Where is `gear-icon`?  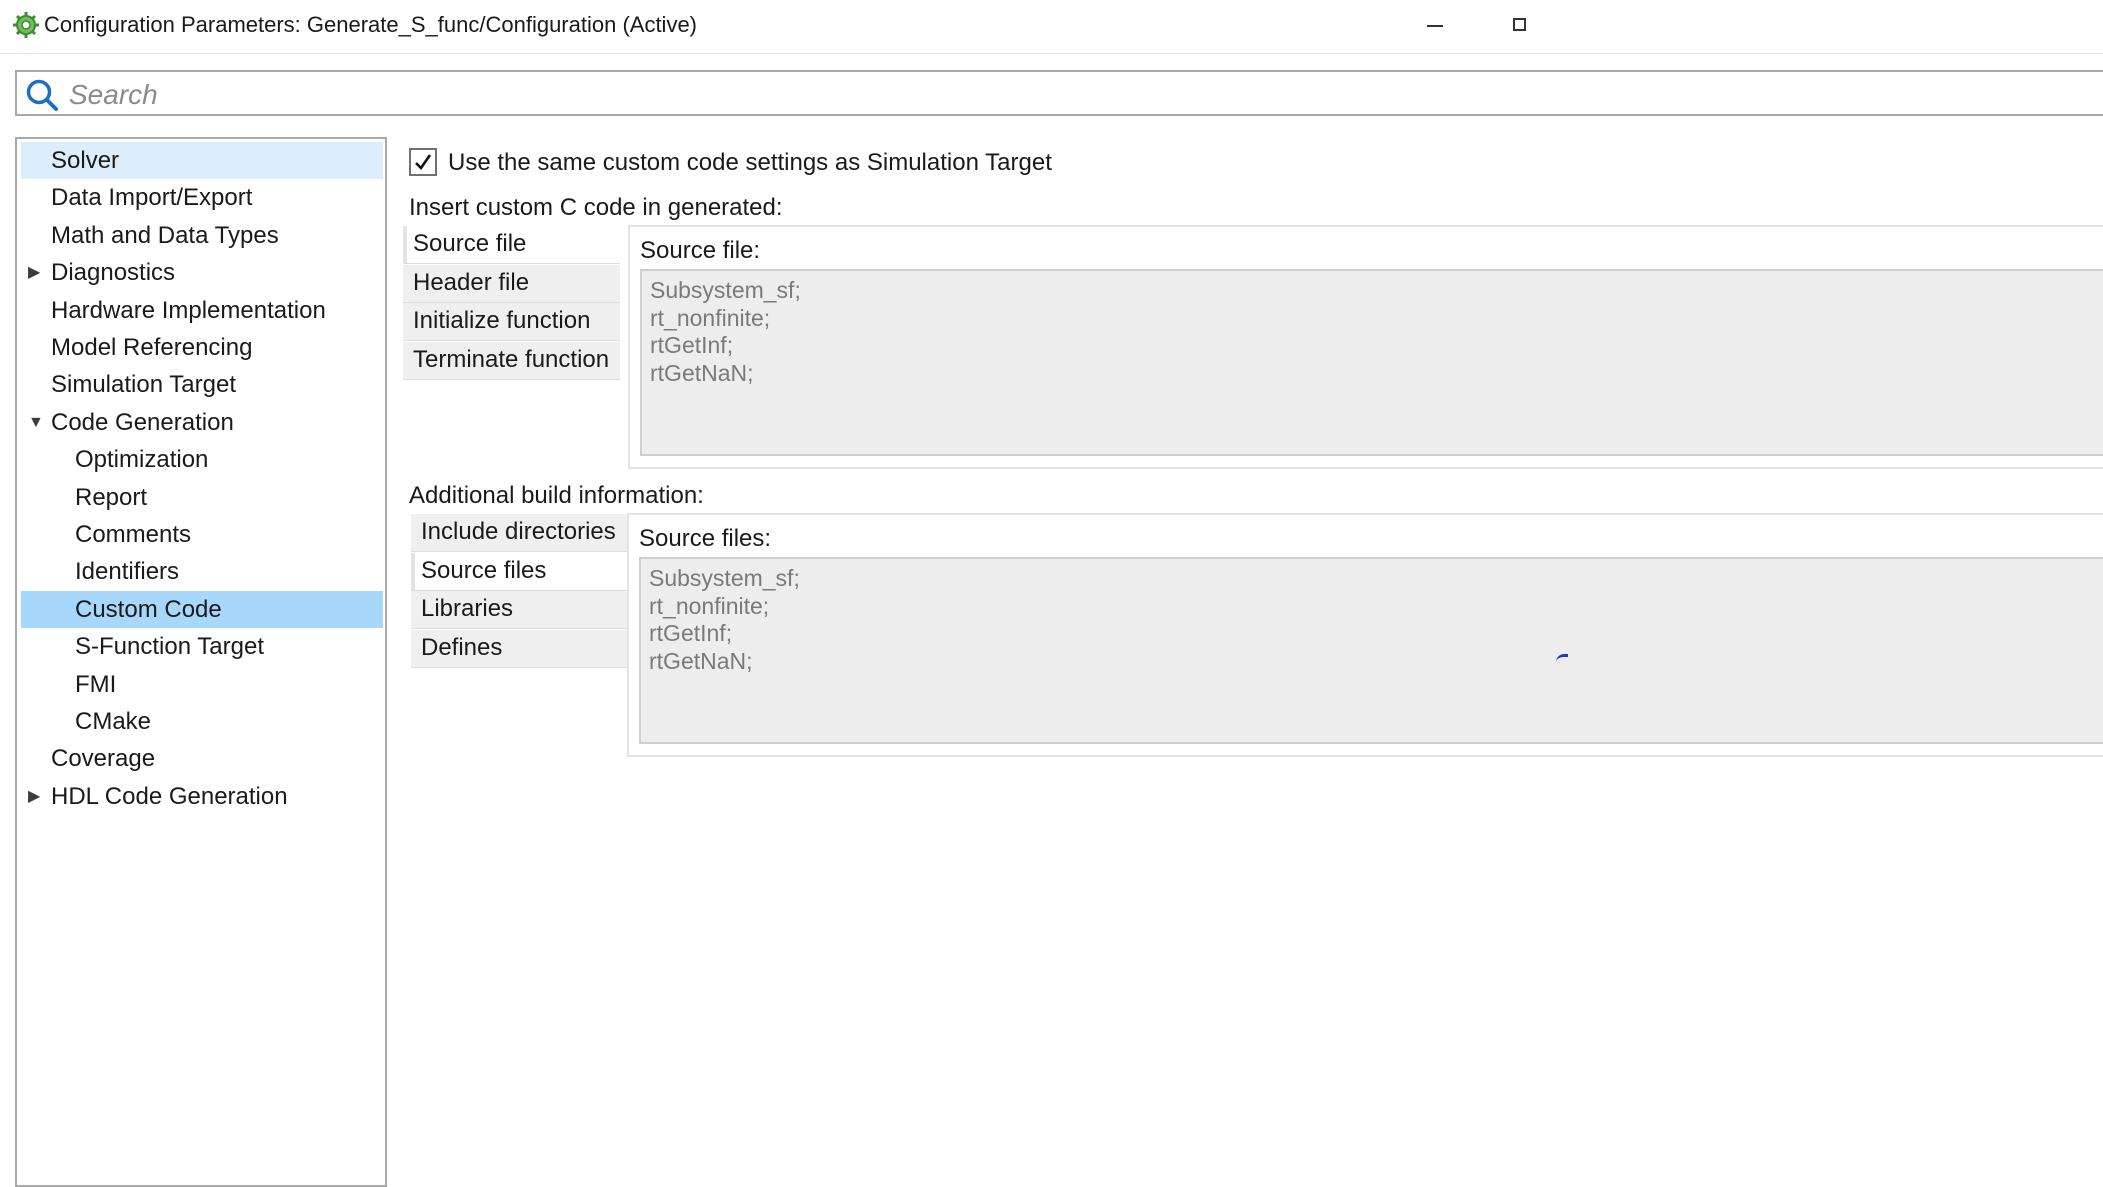
gear-icon is located at coordinates (26, 25).